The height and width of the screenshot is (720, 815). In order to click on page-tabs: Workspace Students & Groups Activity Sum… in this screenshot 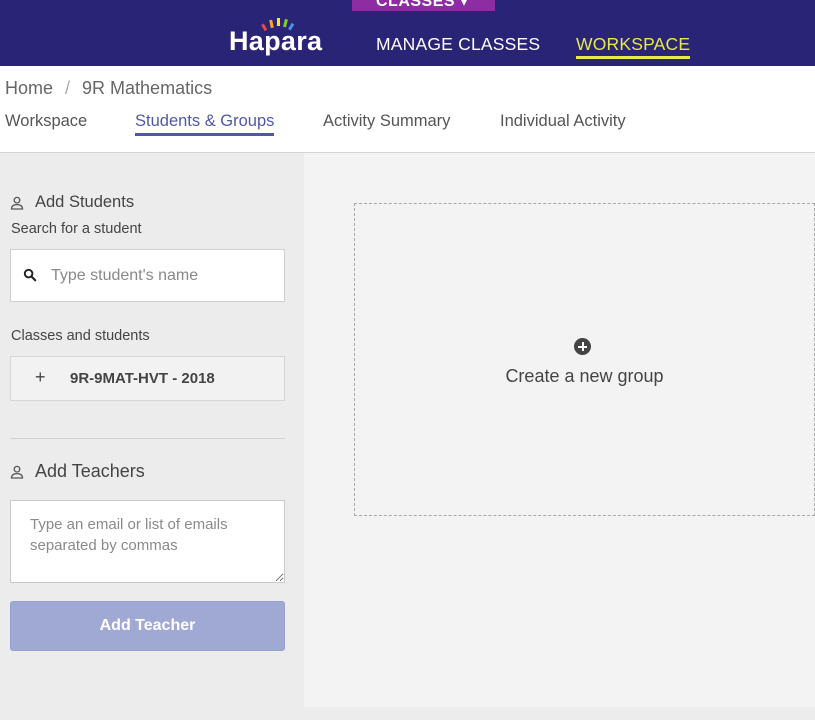, I will do `click(407, 131)`.